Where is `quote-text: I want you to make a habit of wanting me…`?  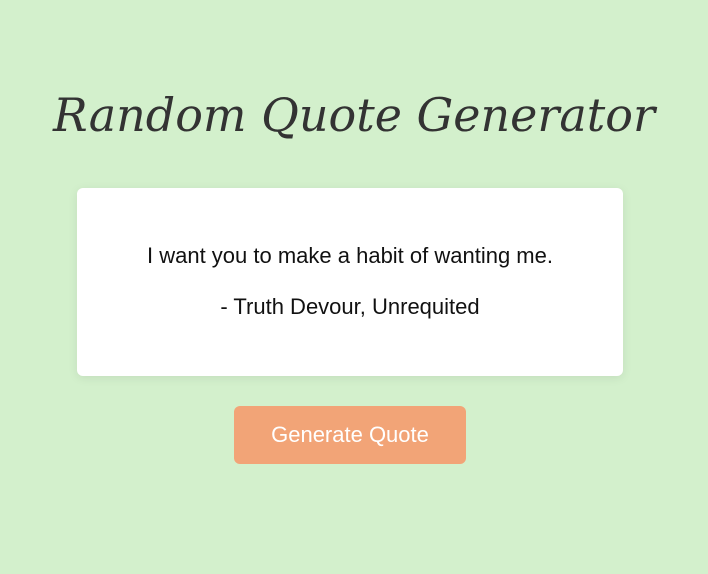 quote-text: I want you to make a habit of wanting me… is located at coordinates (349, 255).